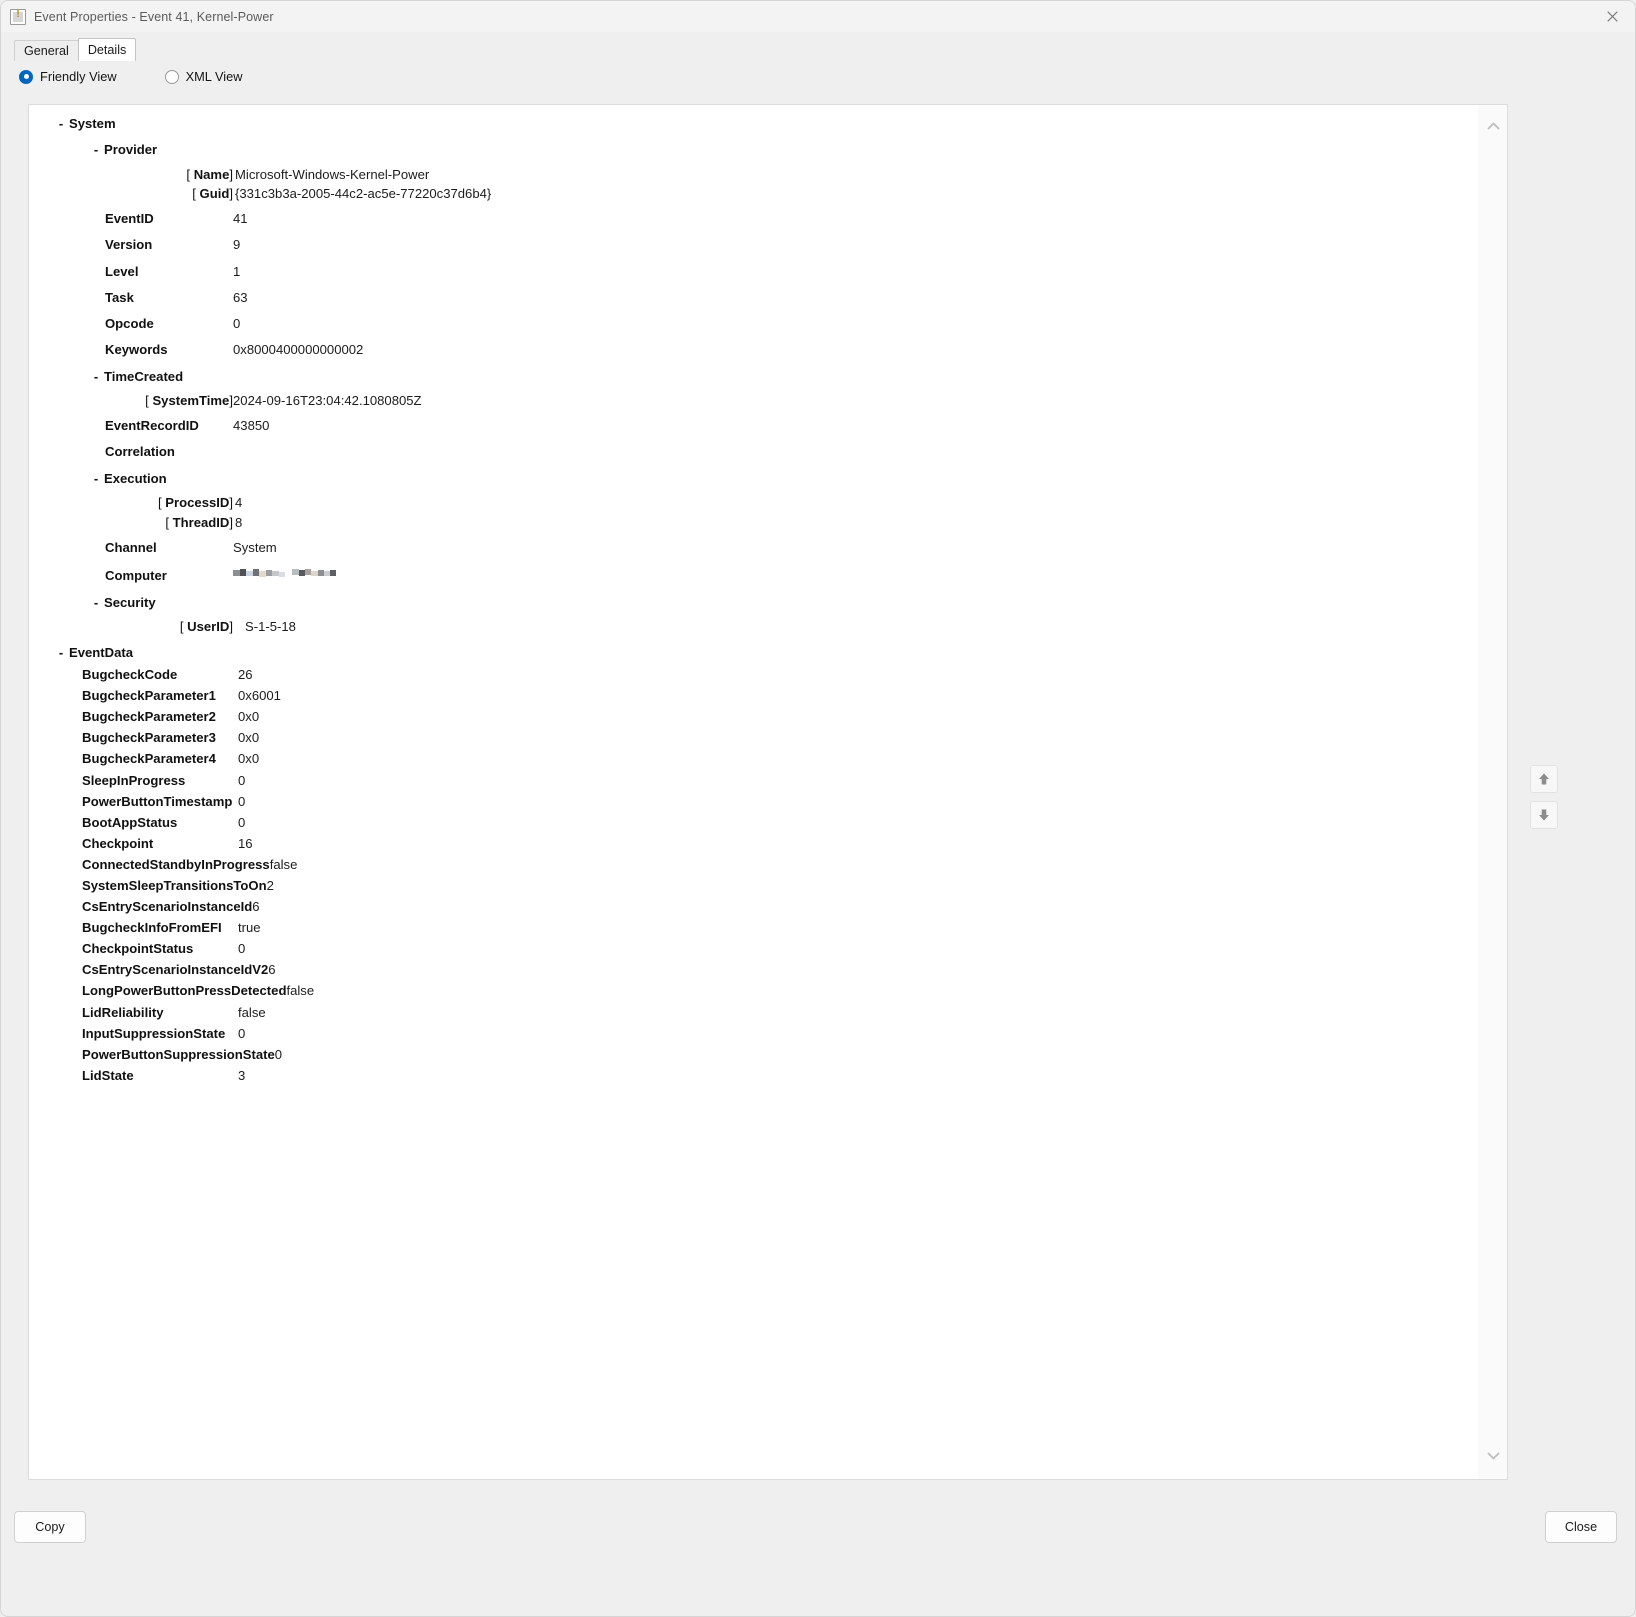 The width and height of the screenshot is (1636, 1617). Describe the element at coordinates (298, 349) in the screenshot. I see `detail-value: 0x8000400000000002` at that location.